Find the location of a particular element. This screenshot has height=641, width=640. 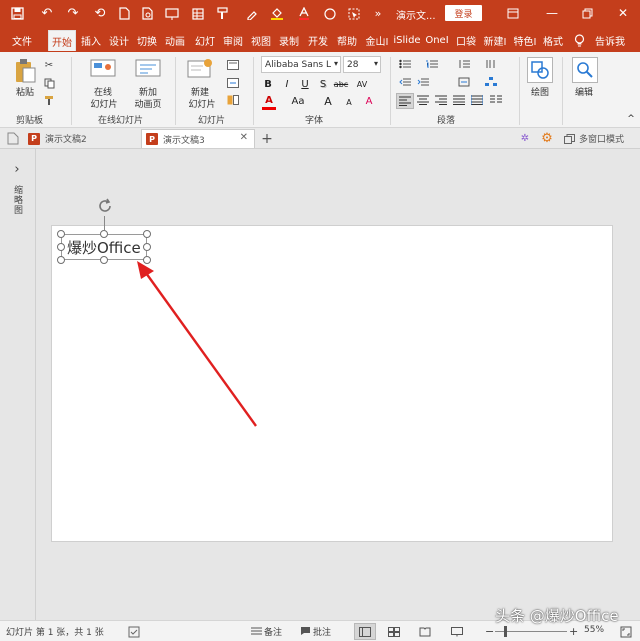

tab-tell-me: 告诉我 is located at coordinates (610, 40).